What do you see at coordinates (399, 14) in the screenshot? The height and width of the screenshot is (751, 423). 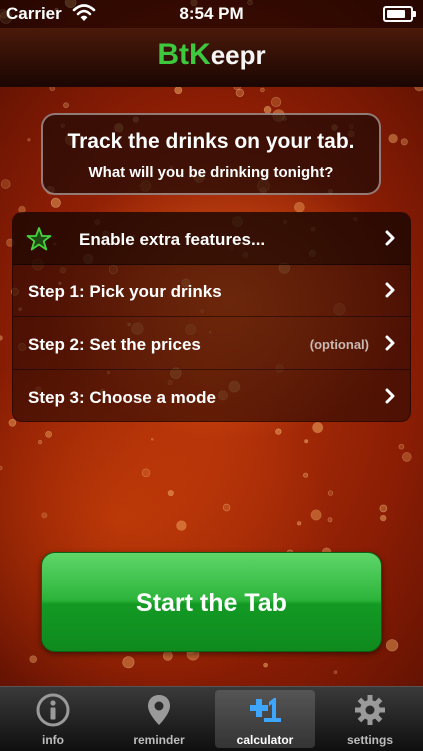 I see `battery-icon` at bounding box center [399, 14].